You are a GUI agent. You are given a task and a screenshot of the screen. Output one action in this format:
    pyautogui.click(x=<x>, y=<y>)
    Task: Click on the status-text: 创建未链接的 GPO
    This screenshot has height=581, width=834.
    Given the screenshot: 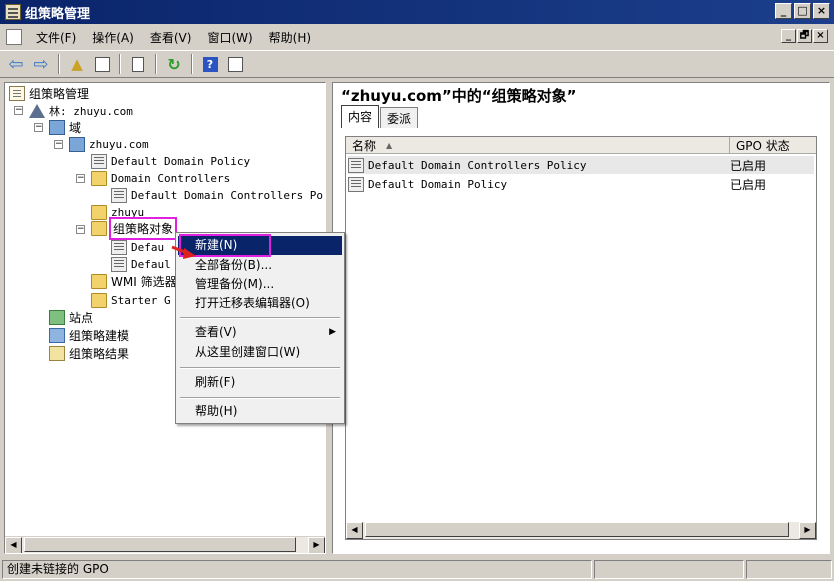 What is the action you would take?
    pyautogui.click(x=297, y=569)
    